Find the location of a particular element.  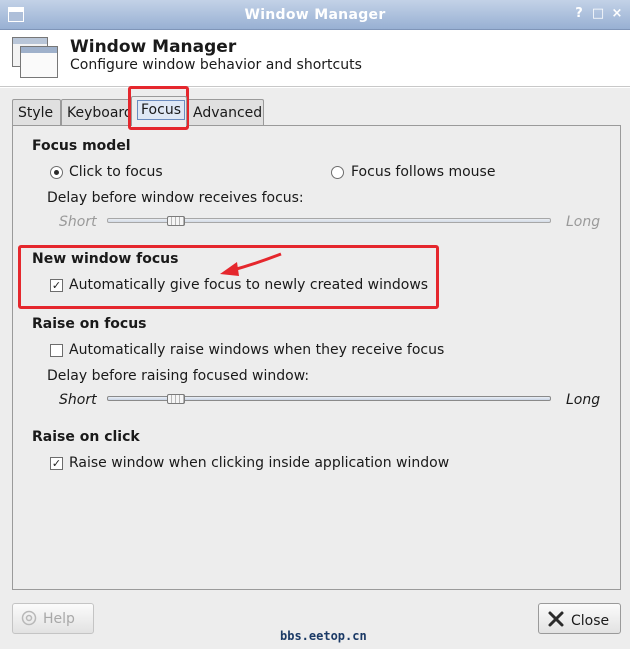

close-button: Close is located at coordinates (579, 618).